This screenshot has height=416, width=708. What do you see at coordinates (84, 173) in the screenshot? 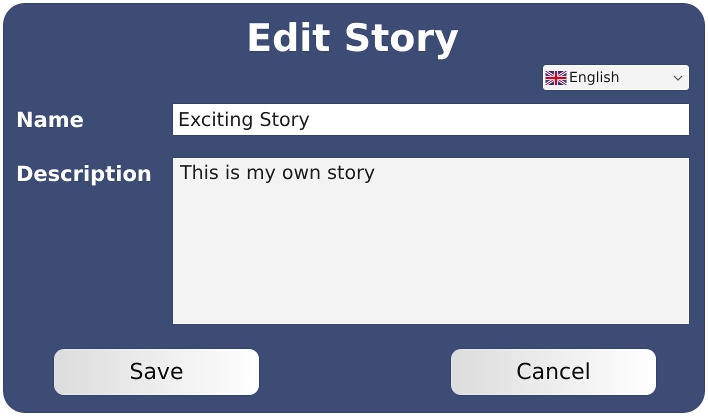
I see `field-label: Description` at bounding box center [84, 173].